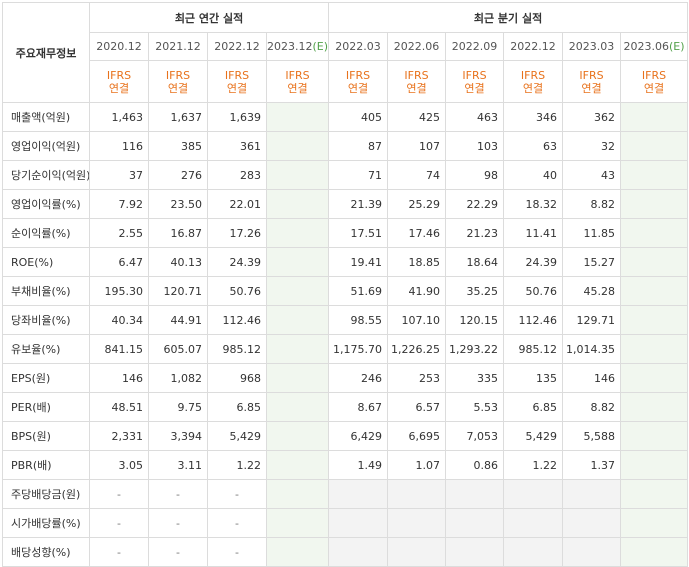 The width and height of the screenshot is (689, 567). I want to click on data-cell: 1,175.70, so click(358, 349).